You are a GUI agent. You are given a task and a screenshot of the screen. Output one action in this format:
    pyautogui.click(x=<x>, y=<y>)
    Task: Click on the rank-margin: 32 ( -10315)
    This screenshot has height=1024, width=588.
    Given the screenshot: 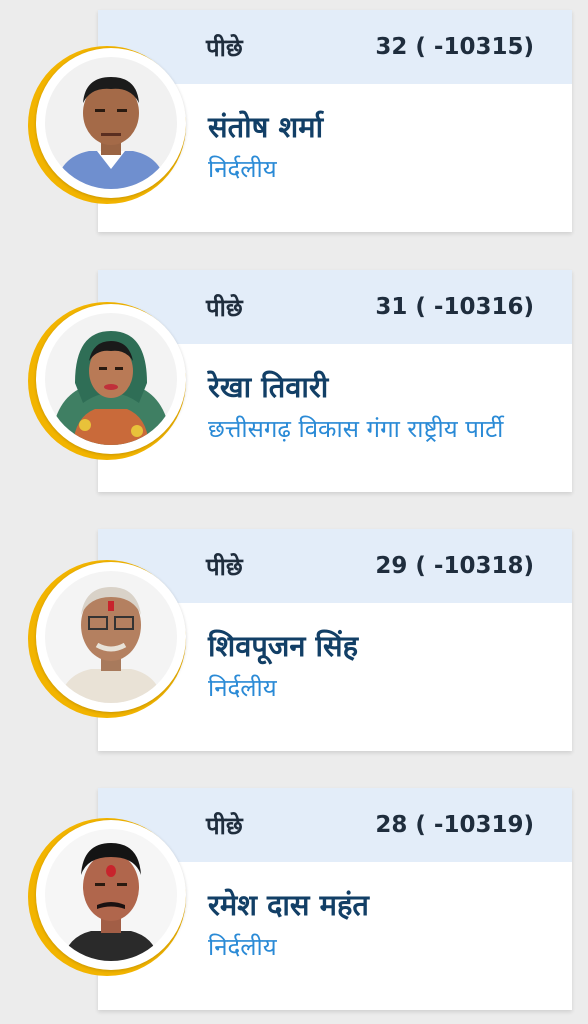 What is the action you would take?
    pyautogui.click(x=454, y=47)
    